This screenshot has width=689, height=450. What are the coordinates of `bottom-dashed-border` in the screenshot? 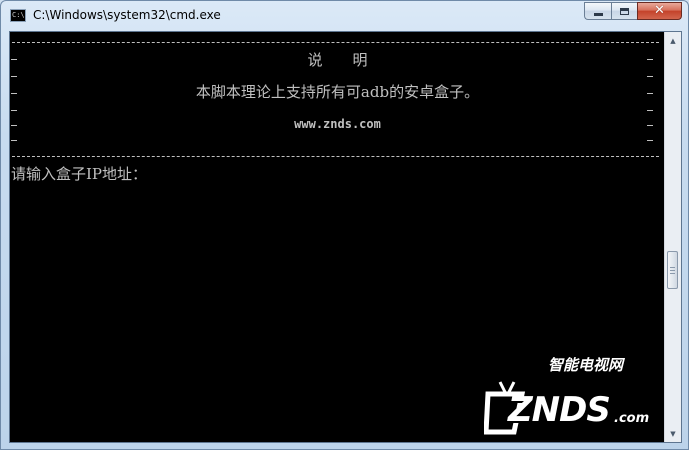 It's located at (335, 156).